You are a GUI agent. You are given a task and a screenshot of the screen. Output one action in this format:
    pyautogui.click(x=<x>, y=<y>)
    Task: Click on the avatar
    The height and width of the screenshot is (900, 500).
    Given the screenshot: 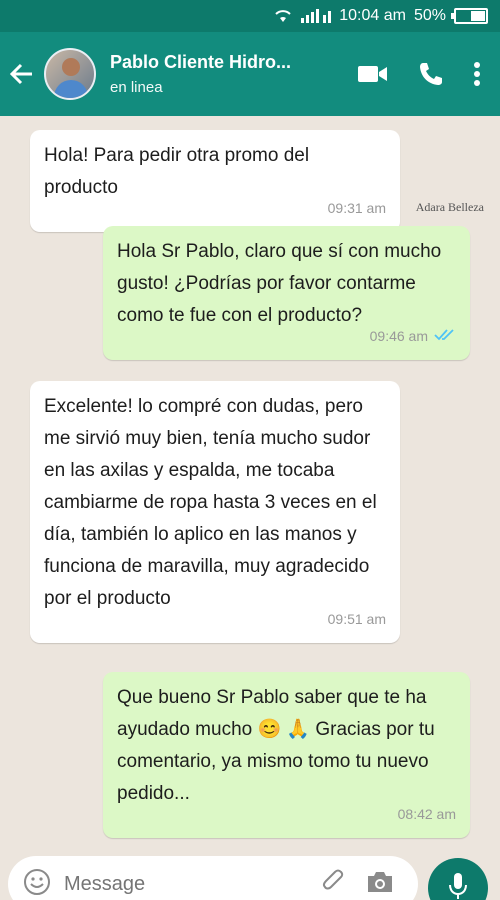 What is the action you would take?
    pyautogui.click(x=70, y=74)
    